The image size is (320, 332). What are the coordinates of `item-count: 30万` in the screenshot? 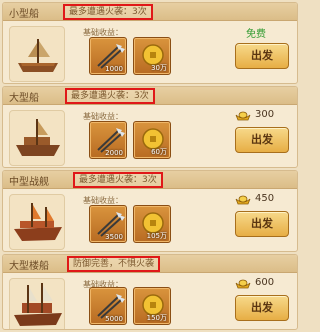 It's located at (159, 68).